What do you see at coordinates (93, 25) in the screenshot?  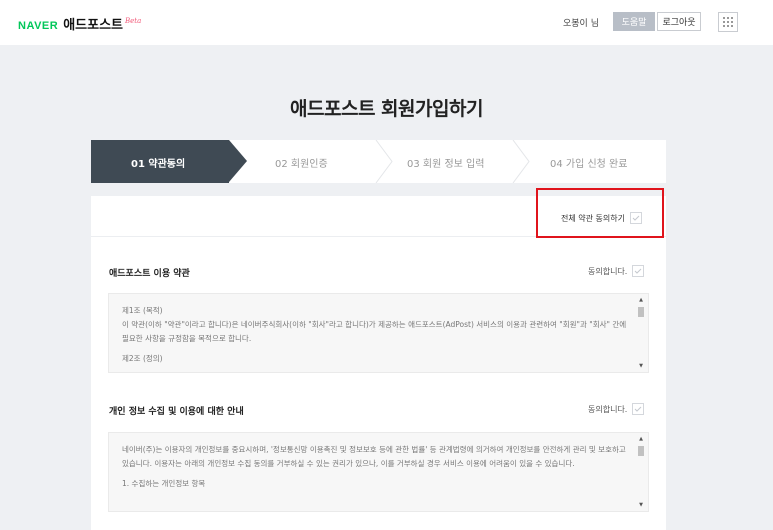 I see `adpost-logo-title: 애드포스트` at bounding box center [93, 25].